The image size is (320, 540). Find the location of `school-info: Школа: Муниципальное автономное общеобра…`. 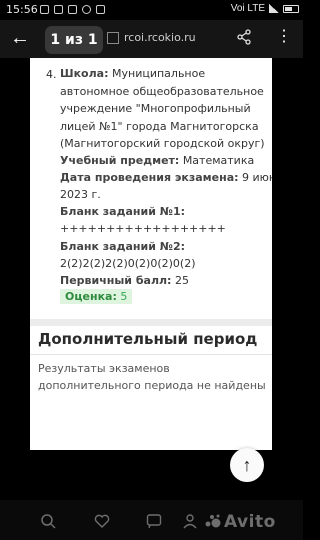

school-info: Школа: Муниципальное автономное общеобра… is located at coordinates (166, 109).